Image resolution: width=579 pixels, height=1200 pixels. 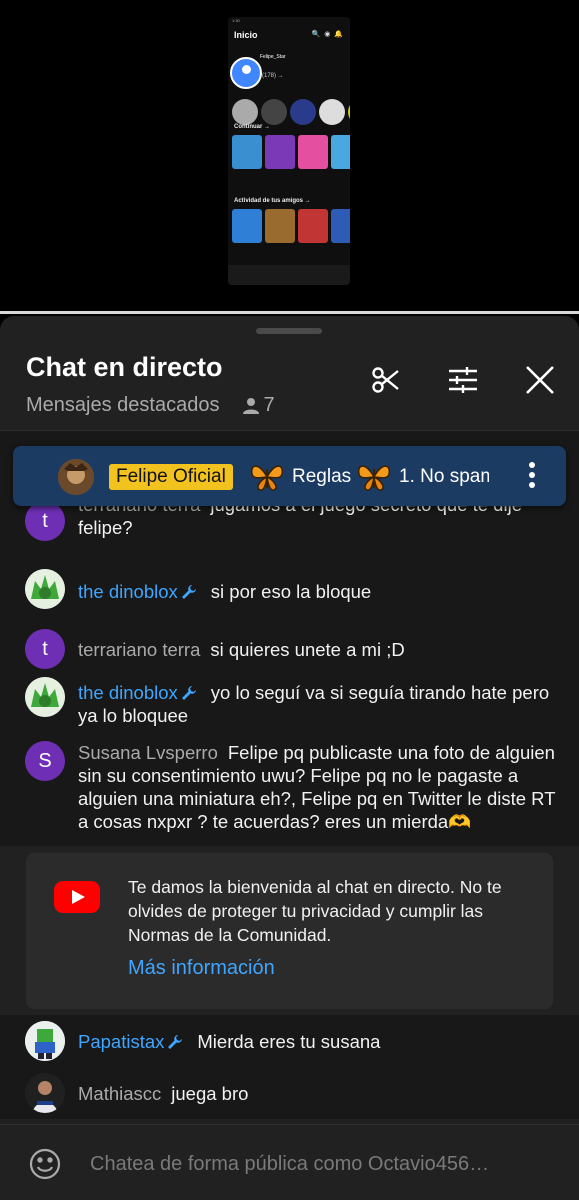 I want to click on person-icon, so click(x=251, y=406).